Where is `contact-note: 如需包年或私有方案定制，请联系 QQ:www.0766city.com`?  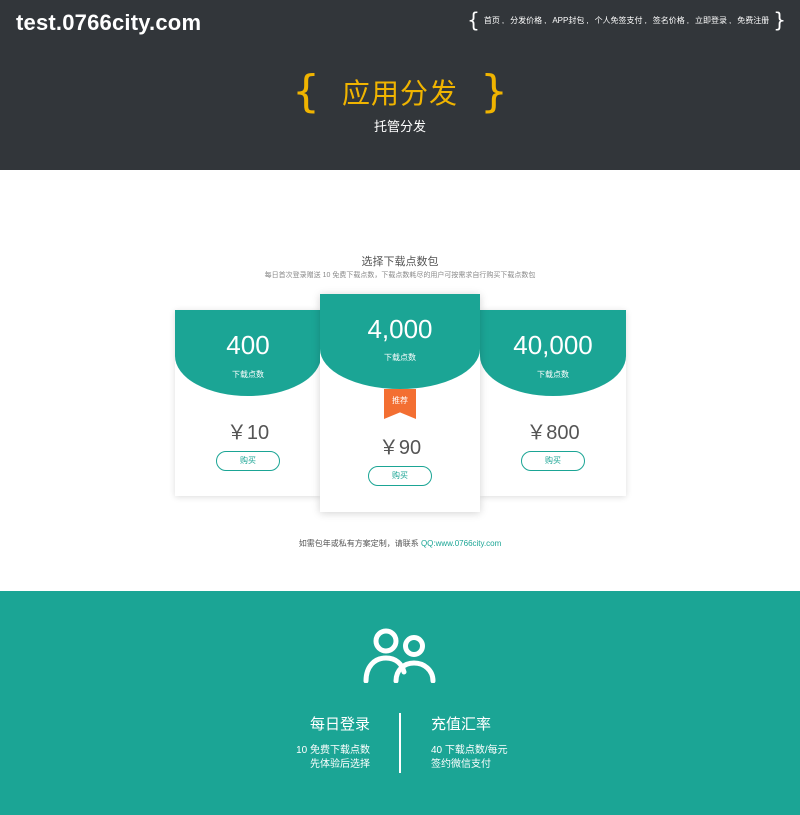 contact-note: 如需包年或私有方案定制，请联系 QQ:www.0766city.com is located at coordinates (400, 543).